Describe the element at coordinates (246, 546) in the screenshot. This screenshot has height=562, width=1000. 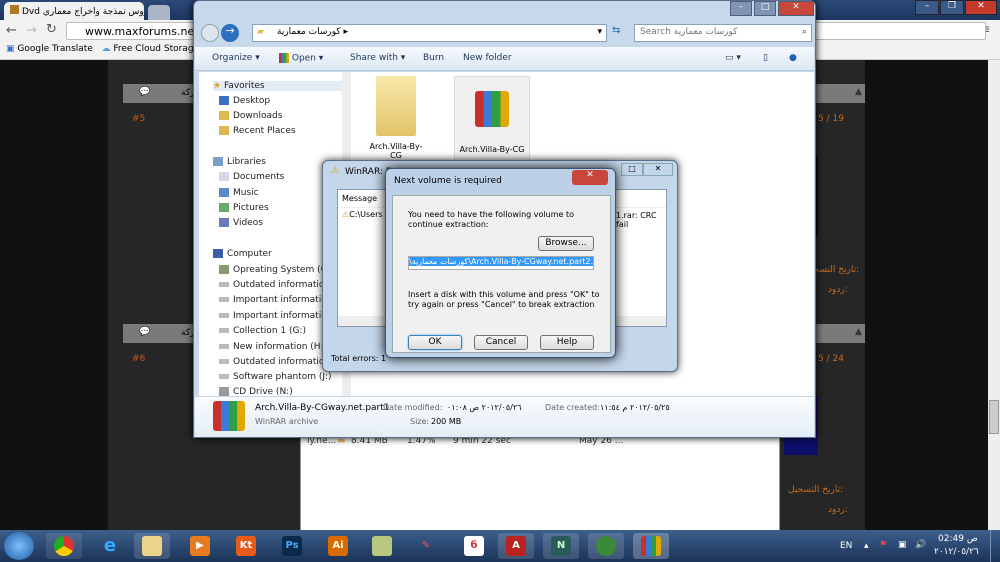
I see `taskbar-kt: Kt` at that location.